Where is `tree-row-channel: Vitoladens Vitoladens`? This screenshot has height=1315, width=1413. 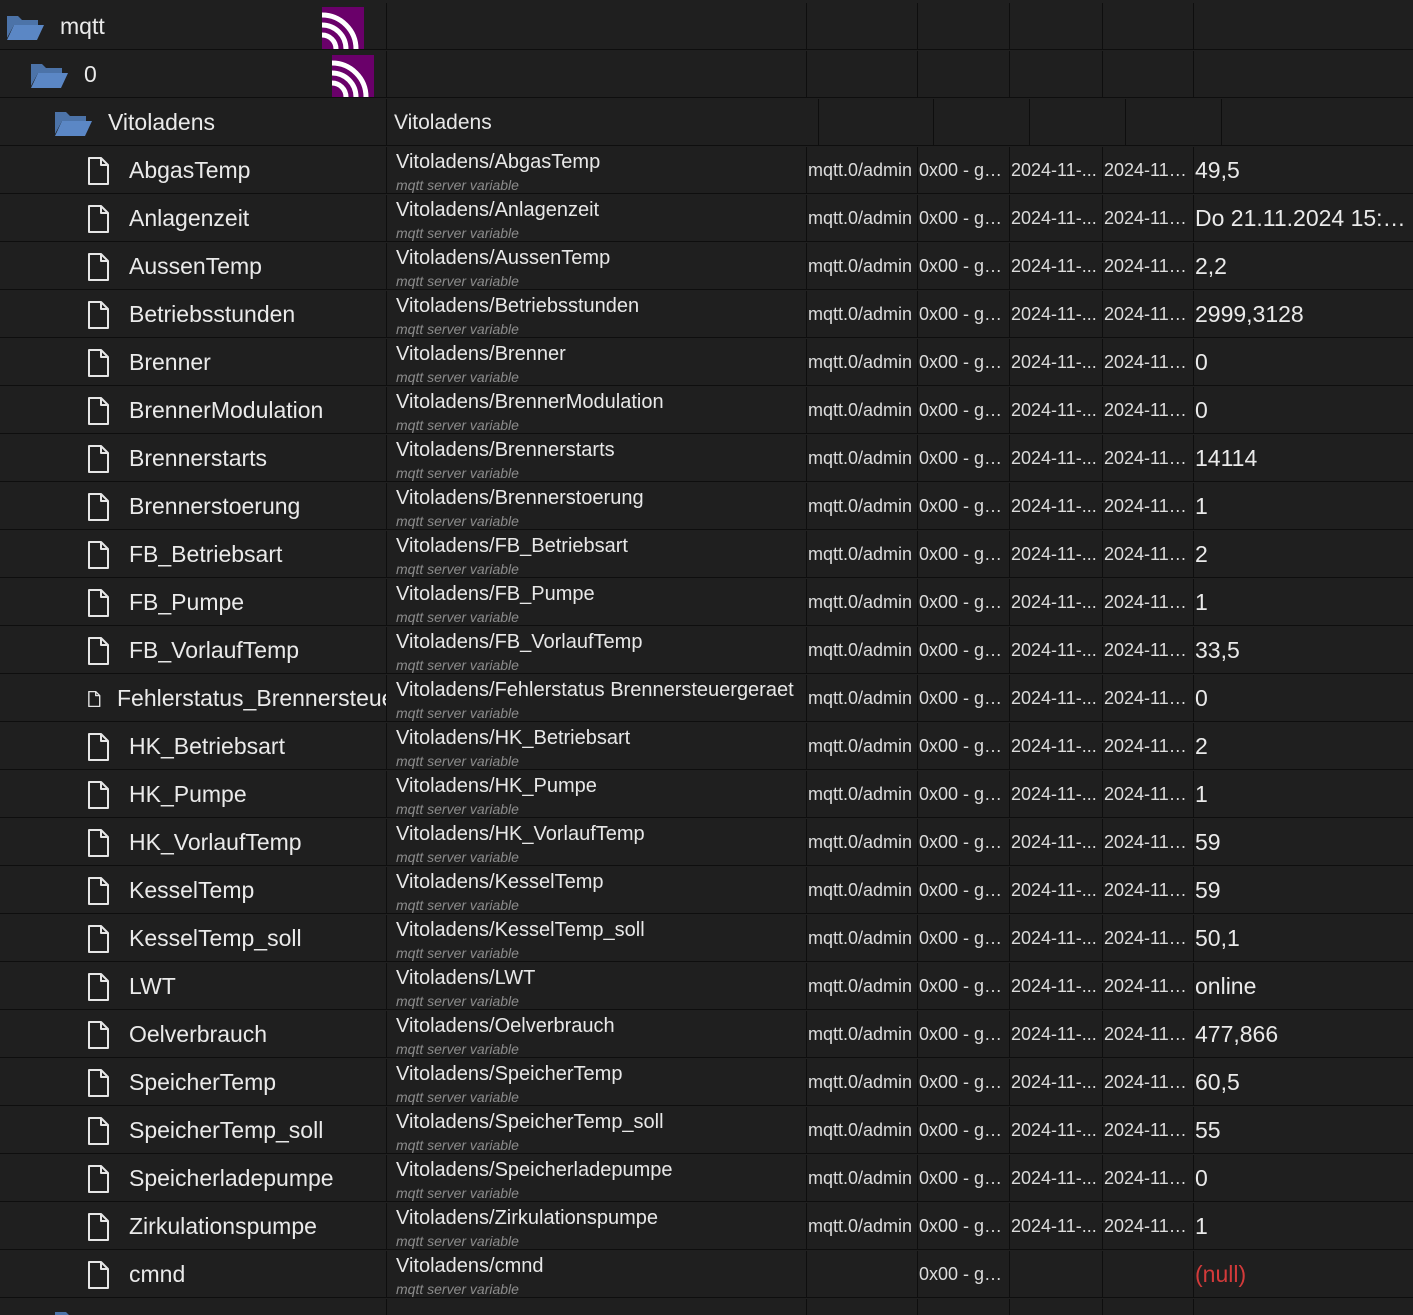
tree-row-channel: Vitoladens Vitoladens is located at coordinates (706, 122).